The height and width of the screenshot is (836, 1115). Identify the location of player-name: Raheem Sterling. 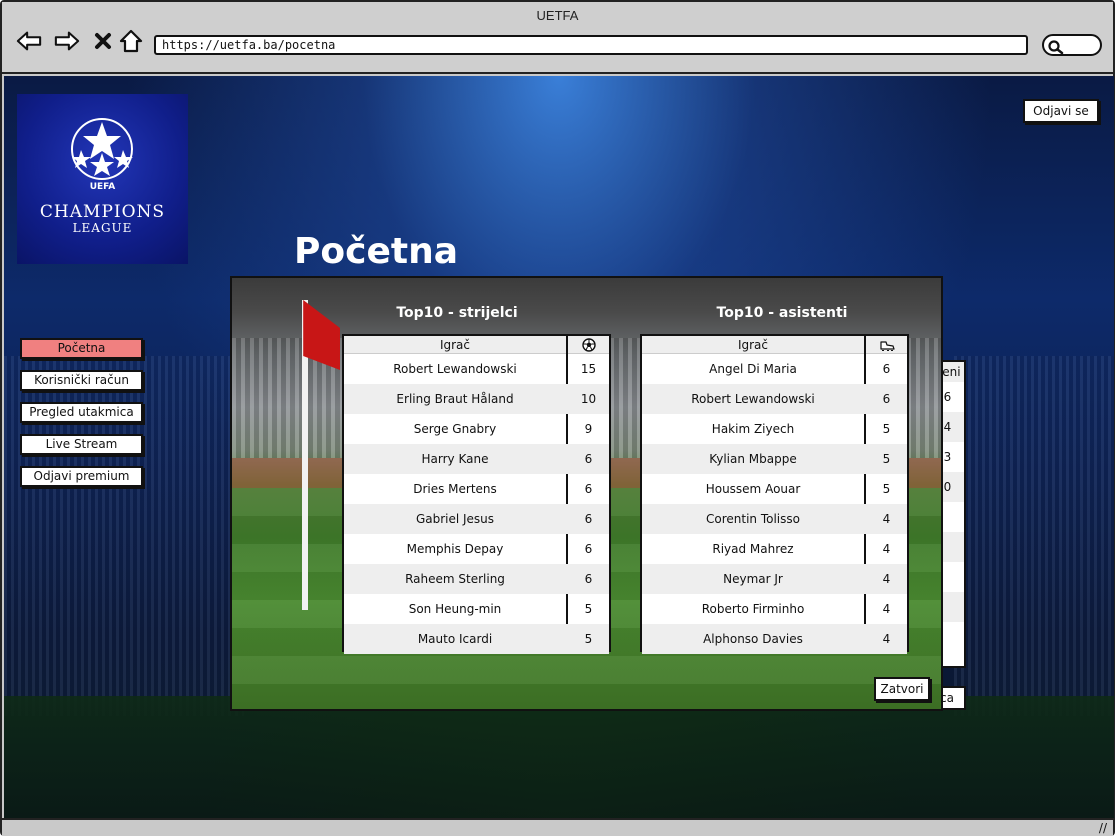
(455, 579).